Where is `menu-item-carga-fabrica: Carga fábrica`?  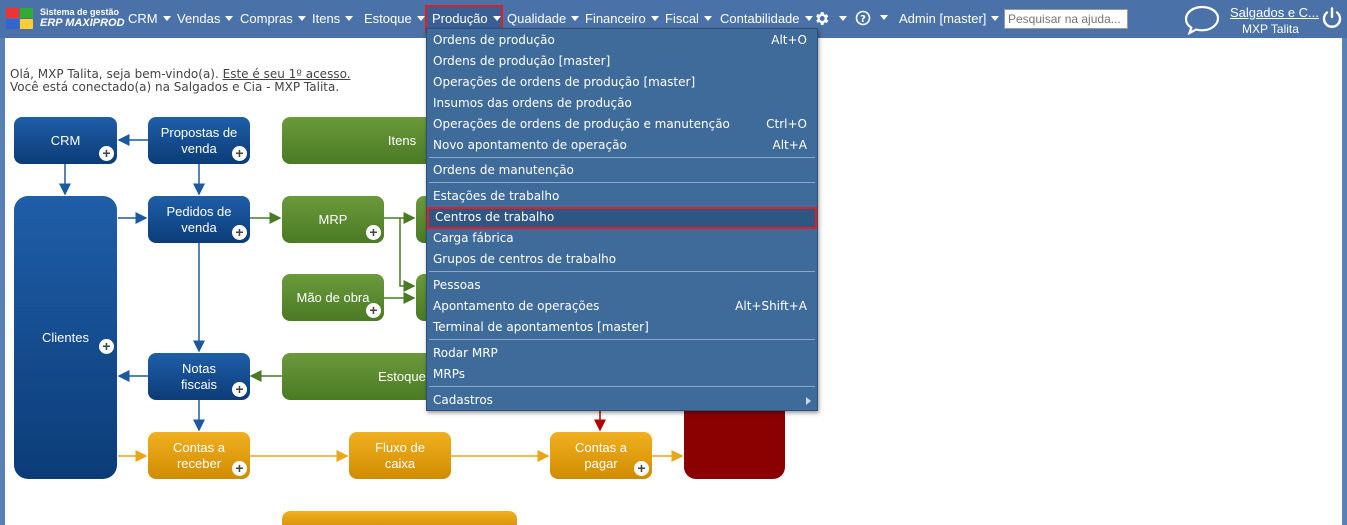 menu-item-carga-fabrica: Carga fábrica is located at coordinates (622, 238).